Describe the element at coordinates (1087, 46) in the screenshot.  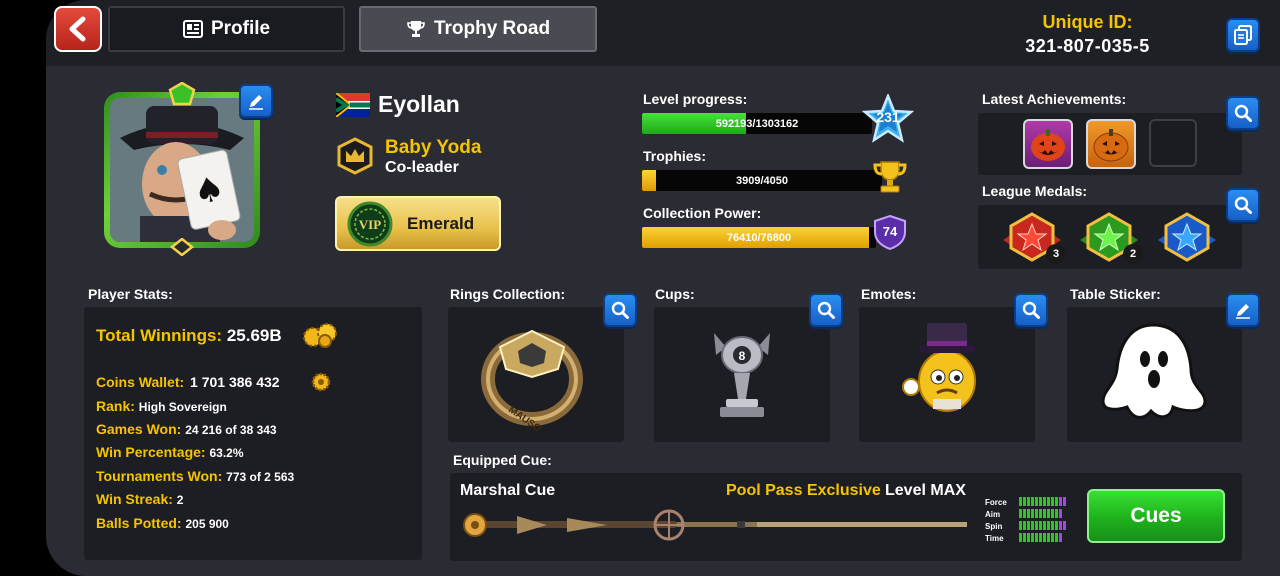
I see `unique-id-value: 321-807-035-5` at that location.